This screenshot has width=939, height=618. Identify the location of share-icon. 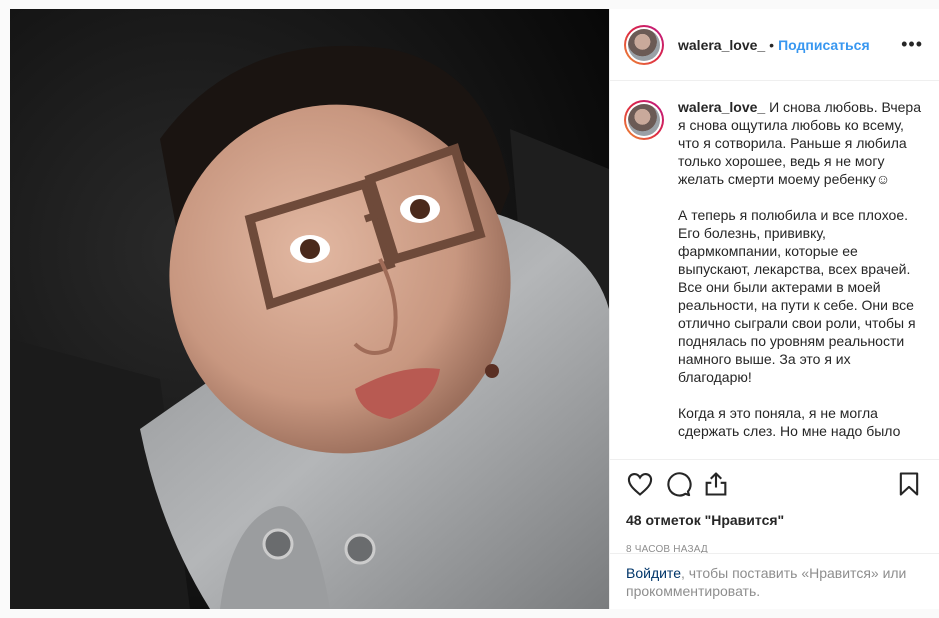
(716, 484).